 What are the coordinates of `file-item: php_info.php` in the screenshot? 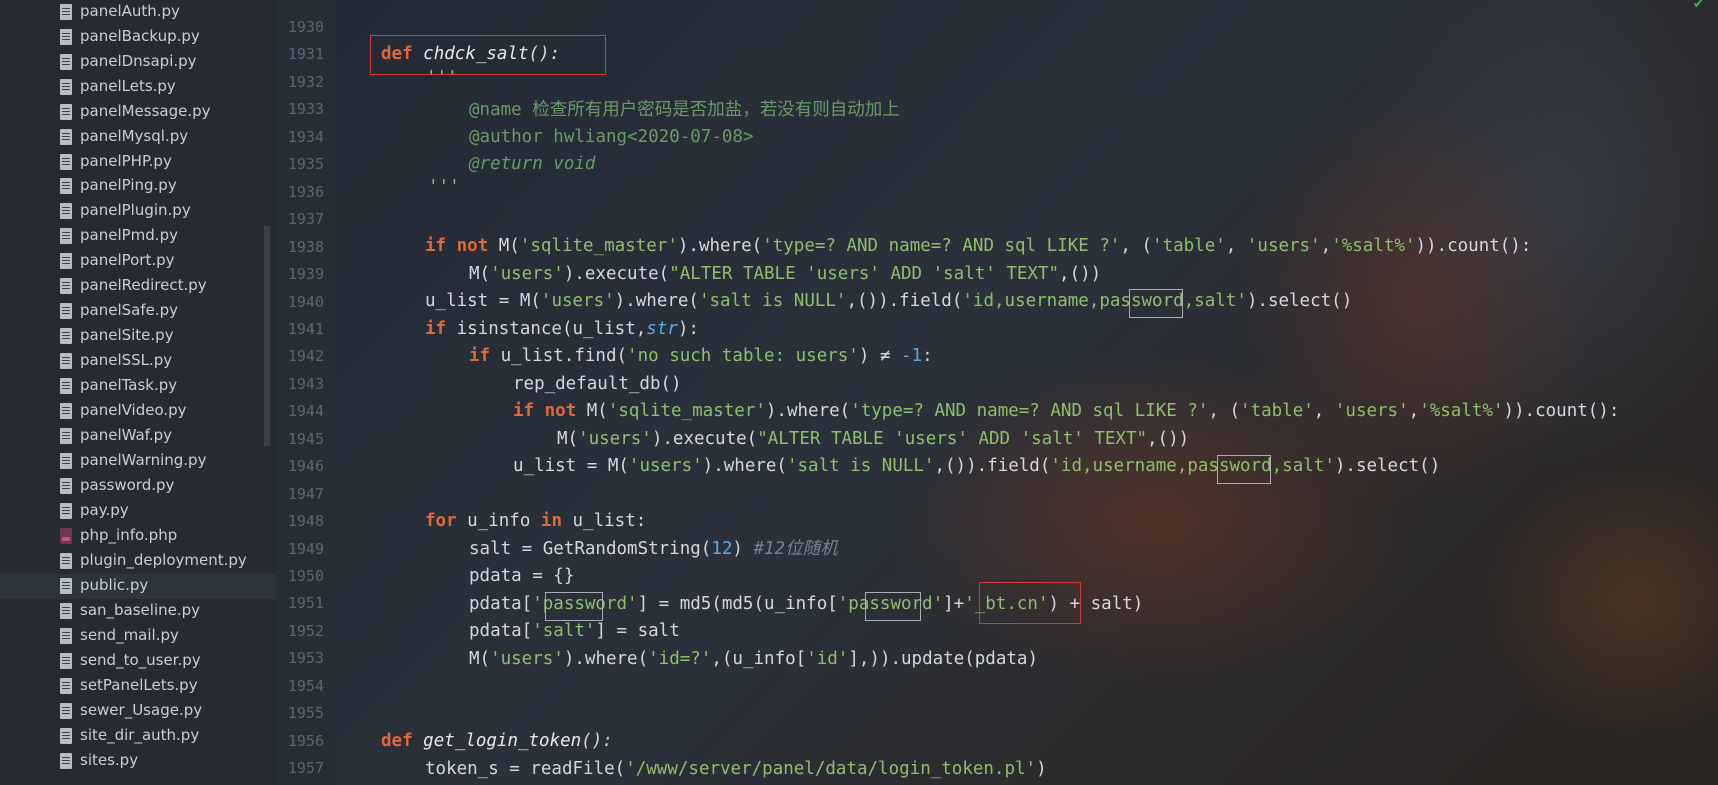 It's located at (138, 536).